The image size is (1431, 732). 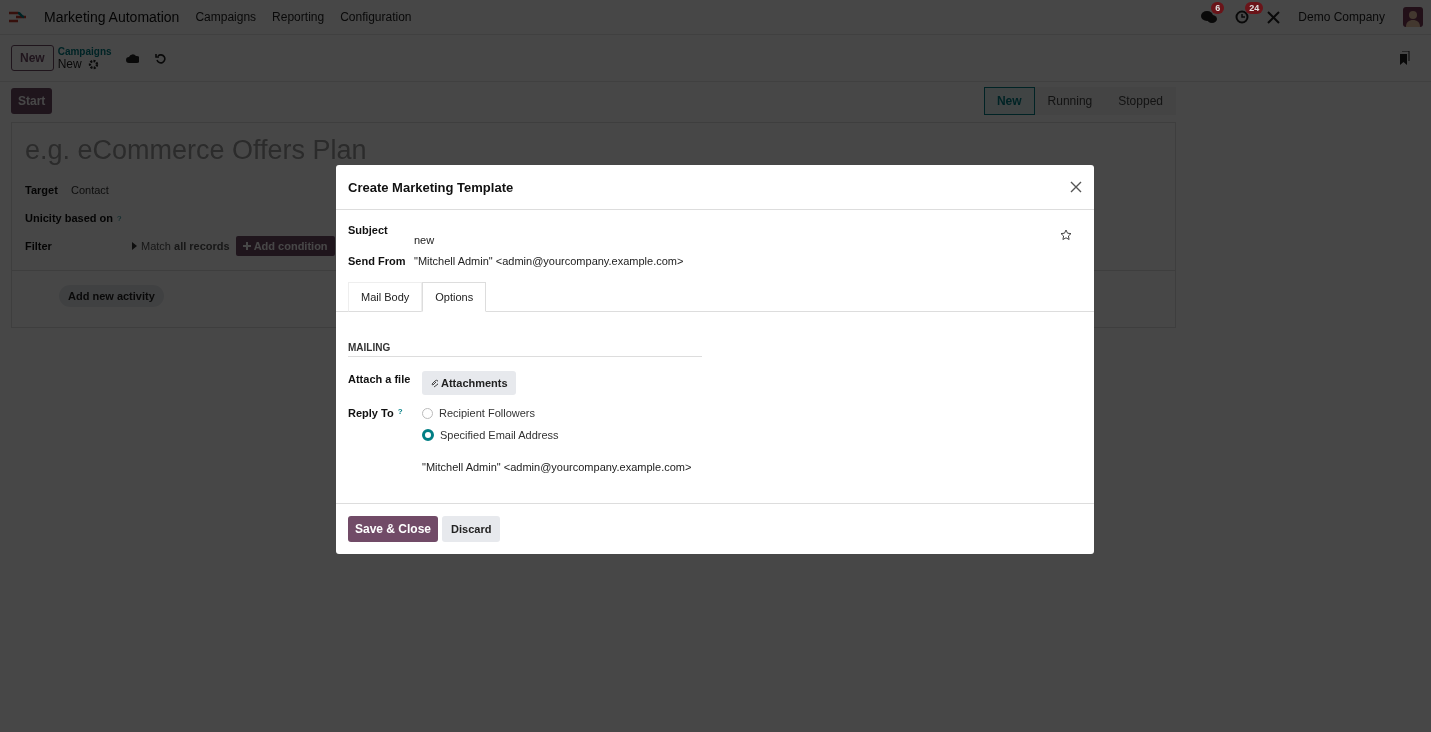 What do you see at coordinates (385, 297) in the screenshot?
I see `tab: Mail Body` at bounding box center [385, 297].